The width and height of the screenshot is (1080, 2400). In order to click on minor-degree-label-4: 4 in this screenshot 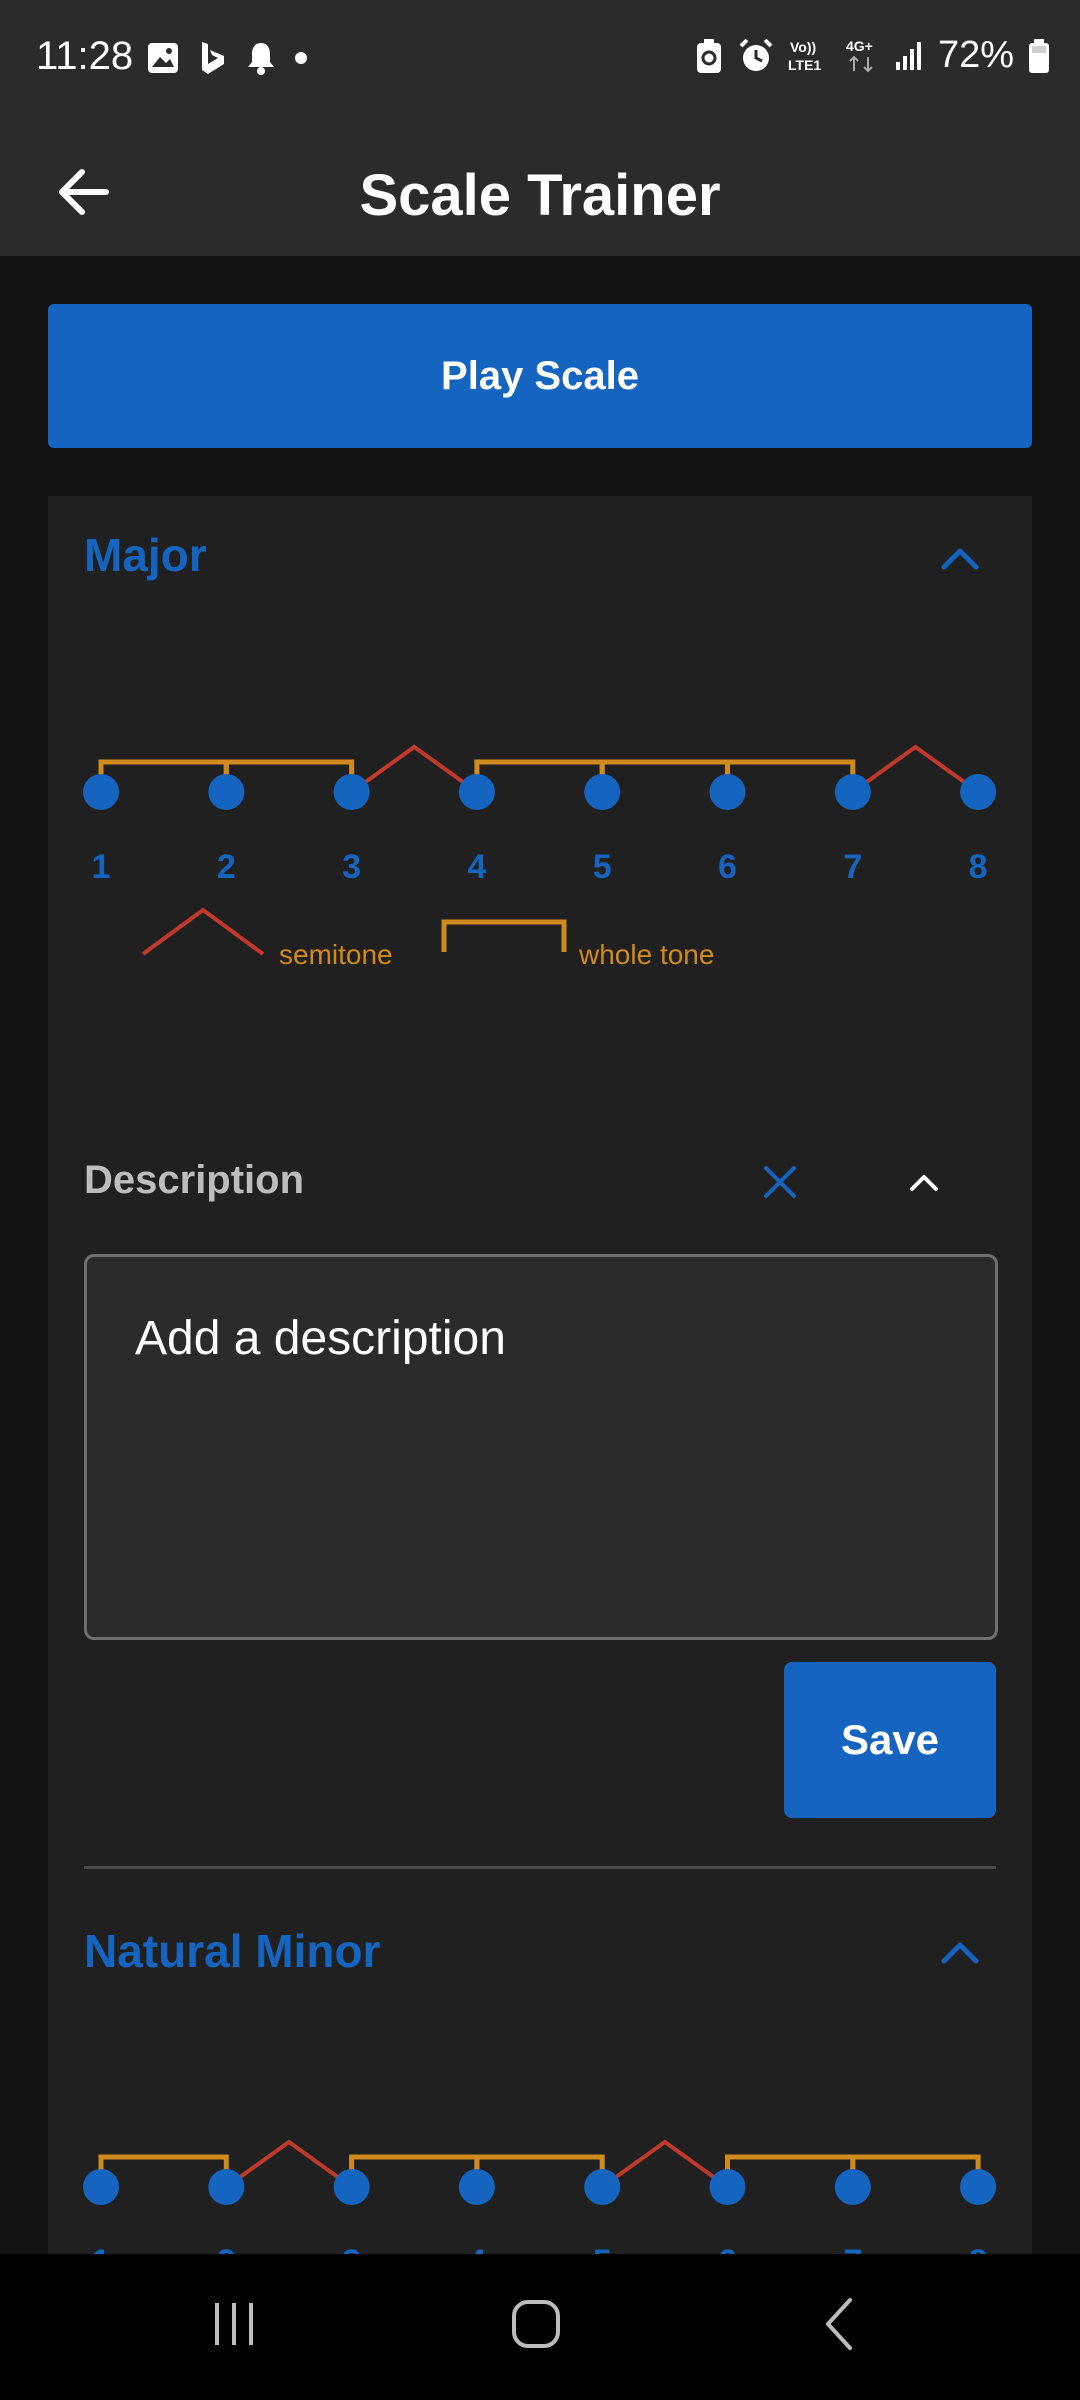, I will do `click(476, 2248)`.